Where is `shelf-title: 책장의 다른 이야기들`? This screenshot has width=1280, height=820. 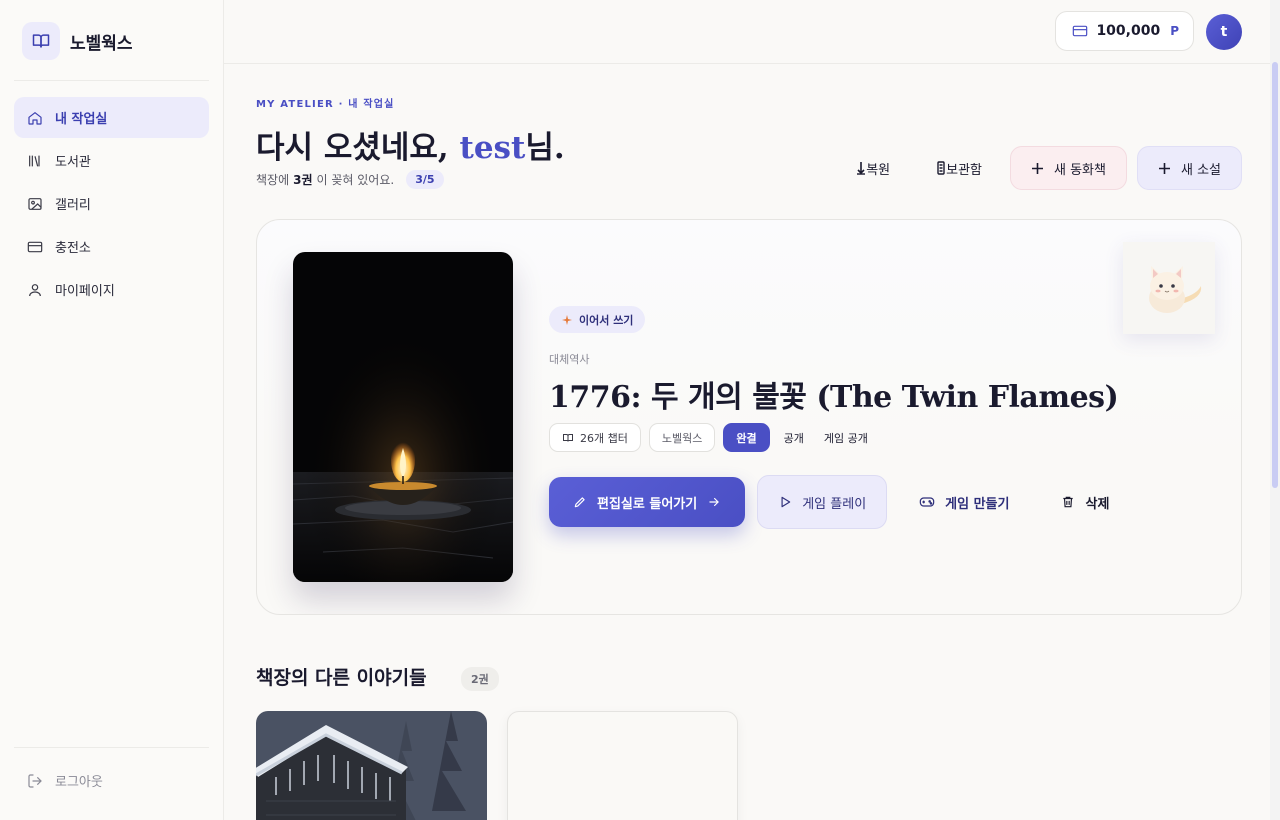 shelf-title: 책장의 다른 이야기들 is located at coordinates (341, 678).